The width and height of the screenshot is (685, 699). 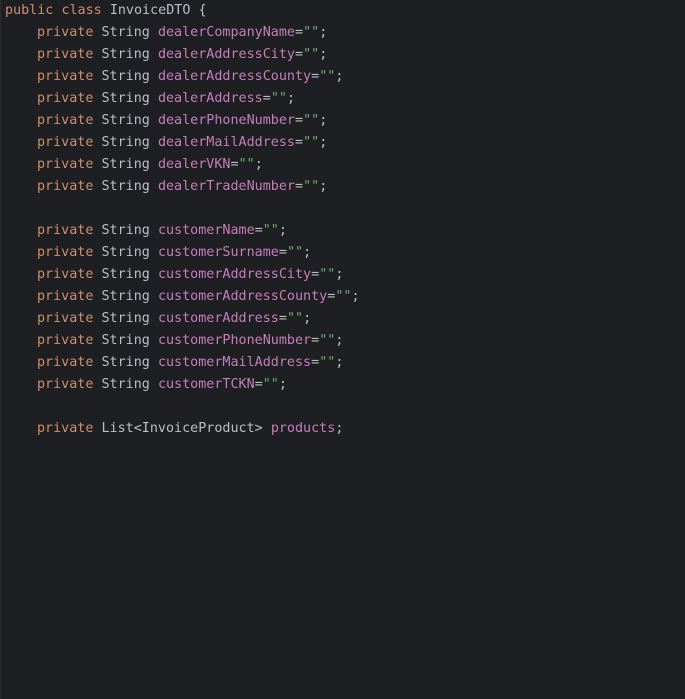 I want to click on field-line: private String customerName="";, so click(x=162, y=230).